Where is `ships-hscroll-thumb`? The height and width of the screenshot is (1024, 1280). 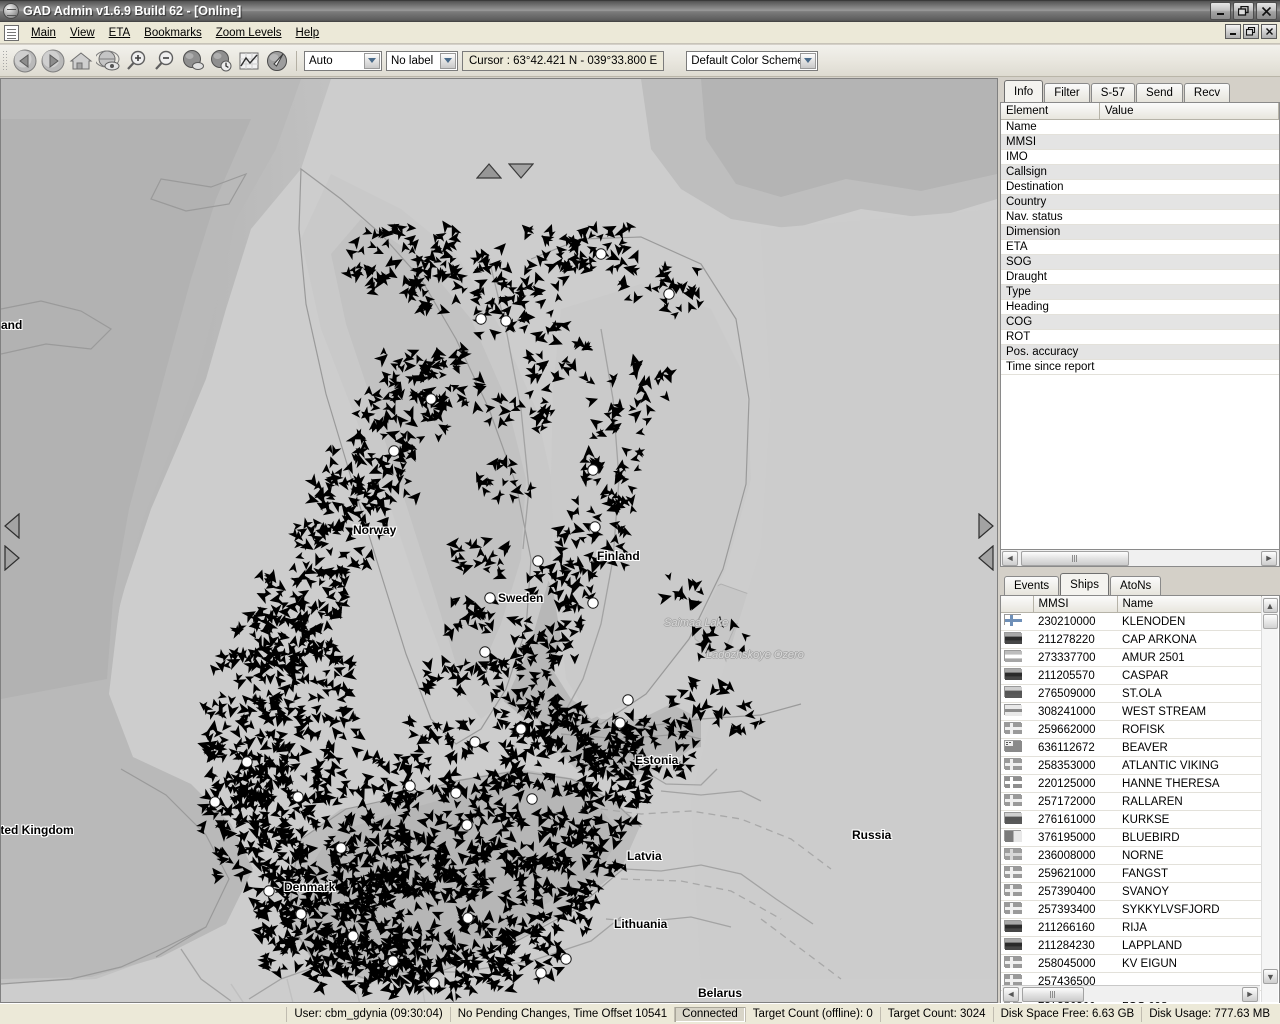
ships-hscroll-thumb is located at coordinates (1053, 994).